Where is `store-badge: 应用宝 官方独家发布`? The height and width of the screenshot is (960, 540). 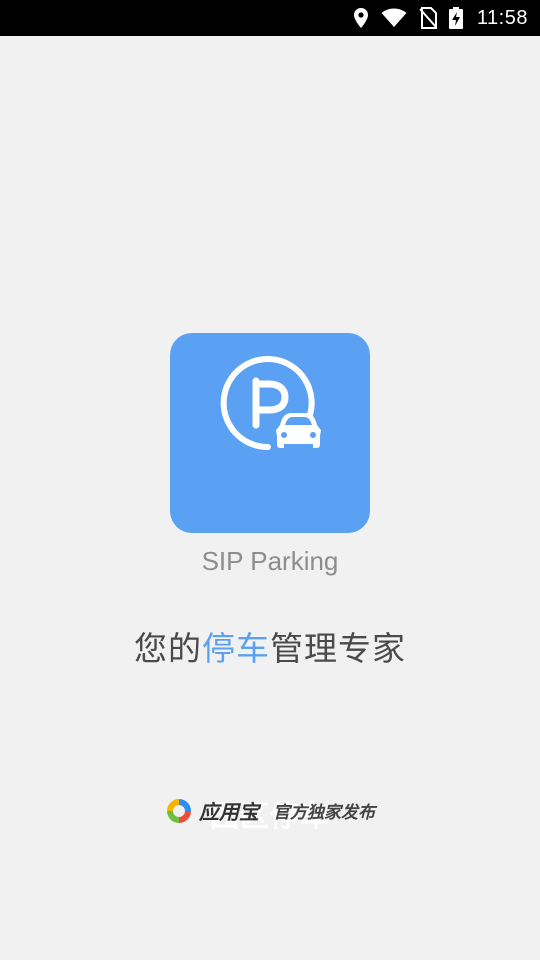 store-badge: 应用宝 官方独家发布 is located at coordinates (270, 810).